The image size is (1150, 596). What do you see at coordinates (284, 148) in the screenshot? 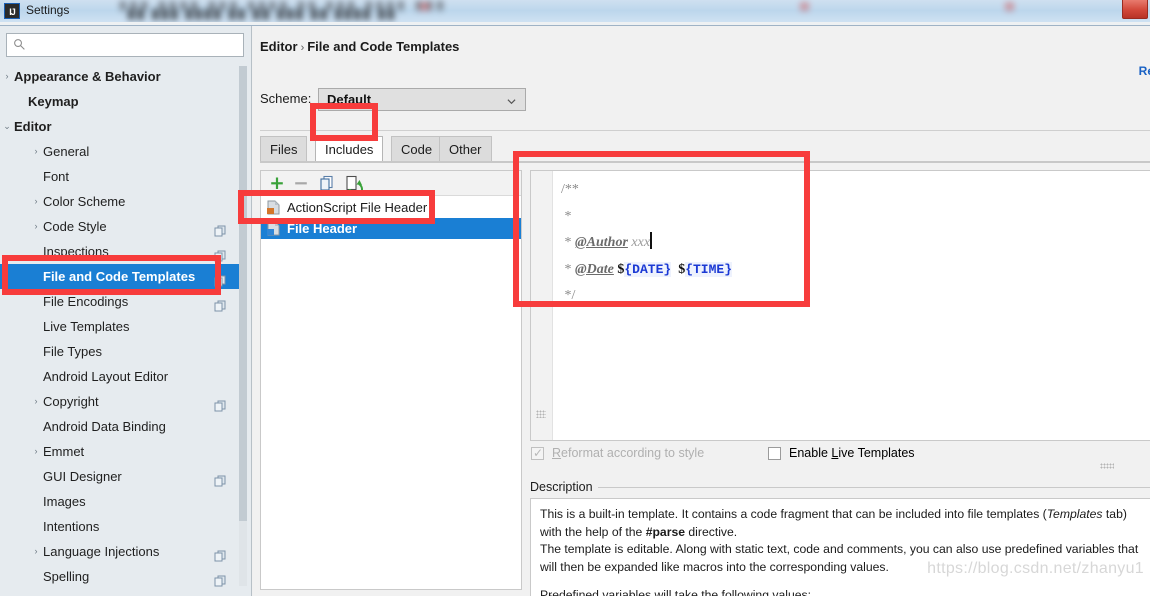
I see `tab-files: Files` at bounding box center [284, 148].